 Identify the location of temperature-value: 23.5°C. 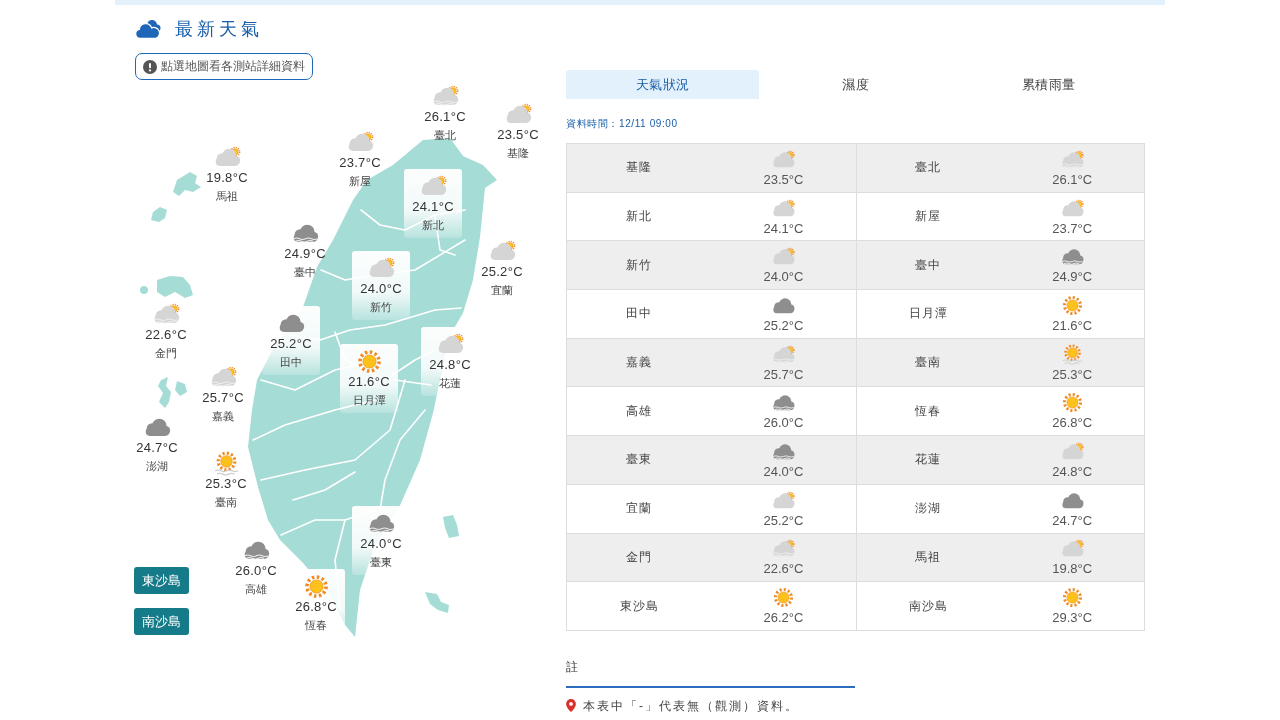
(518, 135).